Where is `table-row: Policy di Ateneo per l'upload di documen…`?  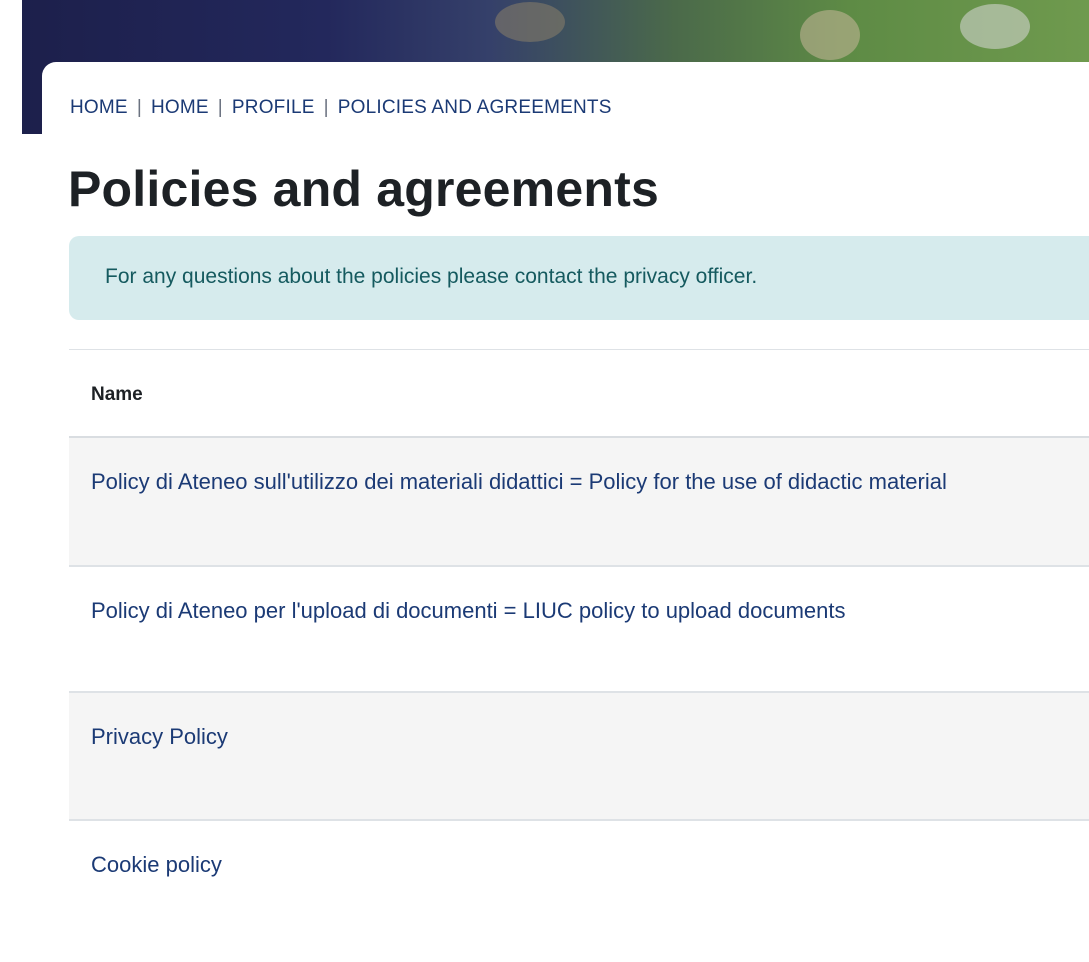
table-row: Policy di Ateneo per l'upload di documen… is located at coordinates (579, 630).